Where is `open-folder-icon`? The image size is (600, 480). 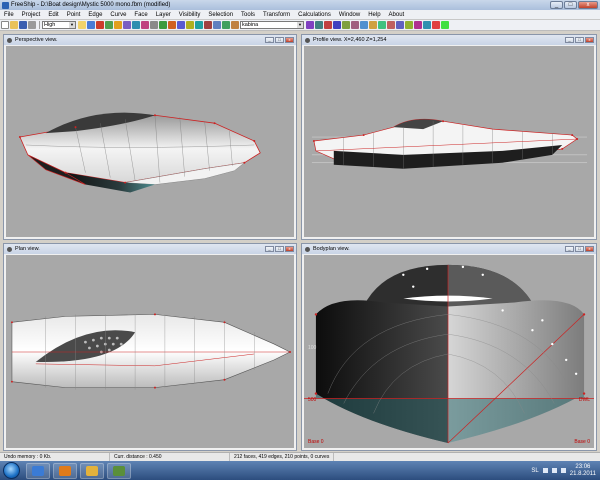 open-folder-icon is located at coordinates (14, 25).